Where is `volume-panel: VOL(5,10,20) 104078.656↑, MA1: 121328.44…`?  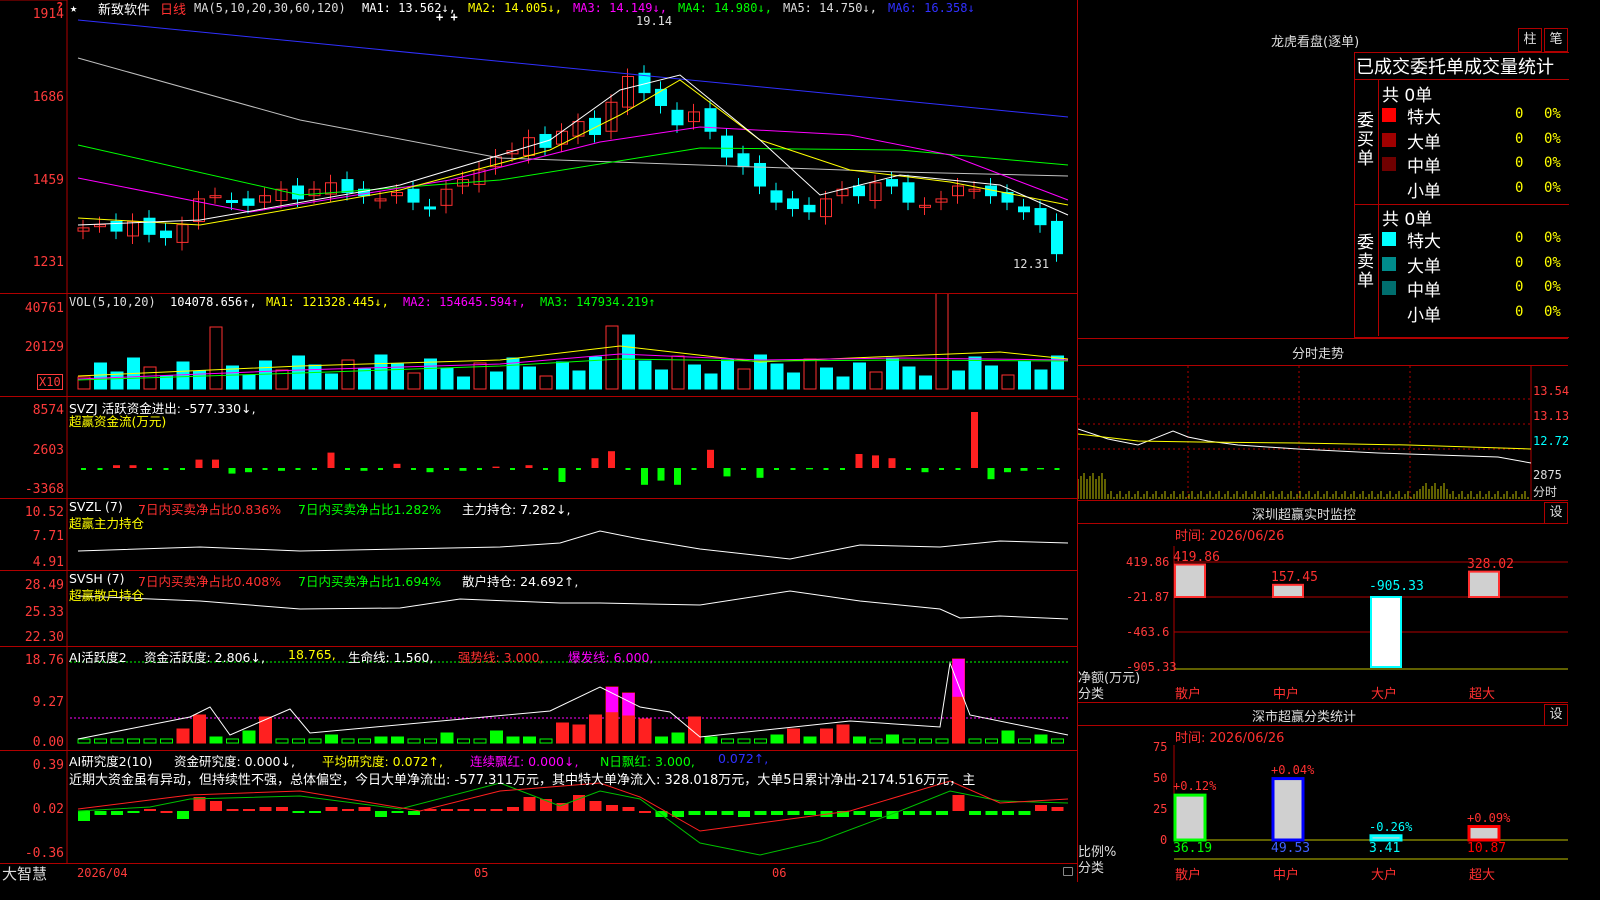
volume-panel: VOL(5,10,20) 104078.656↑, MA1: 121328.44… is located at coordinates (538, 345).